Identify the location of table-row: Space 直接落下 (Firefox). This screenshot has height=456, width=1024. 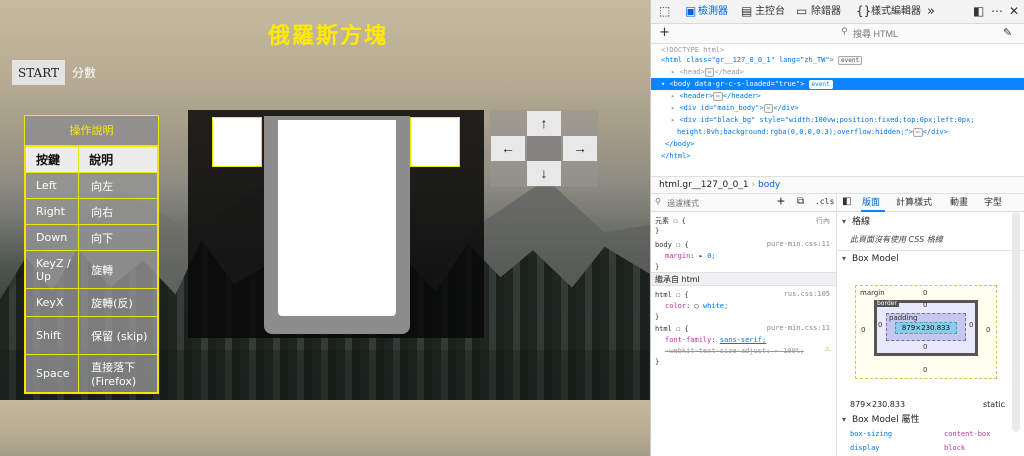
(91, 373).